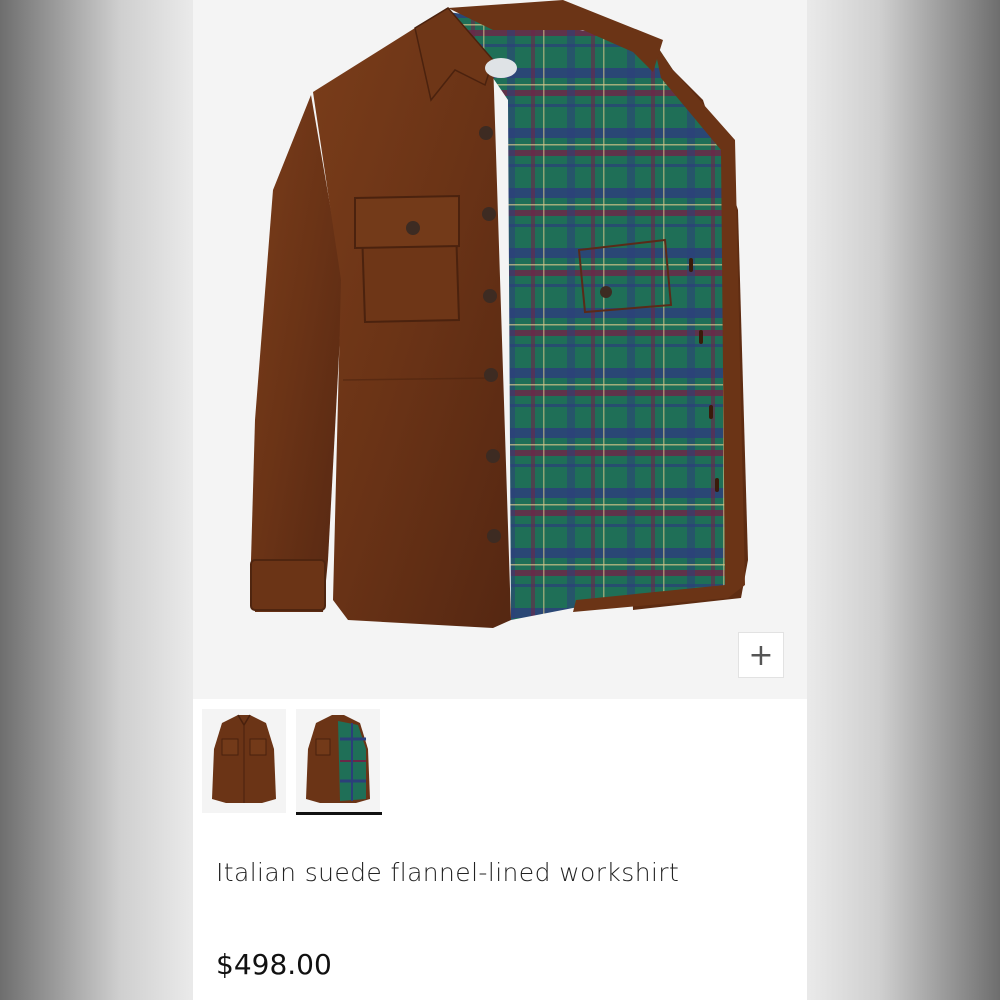 This screenshot has height=1000, width=1000. I want to click on product-title: Italian suede flannel-lined workshirt, so click(448, 872).